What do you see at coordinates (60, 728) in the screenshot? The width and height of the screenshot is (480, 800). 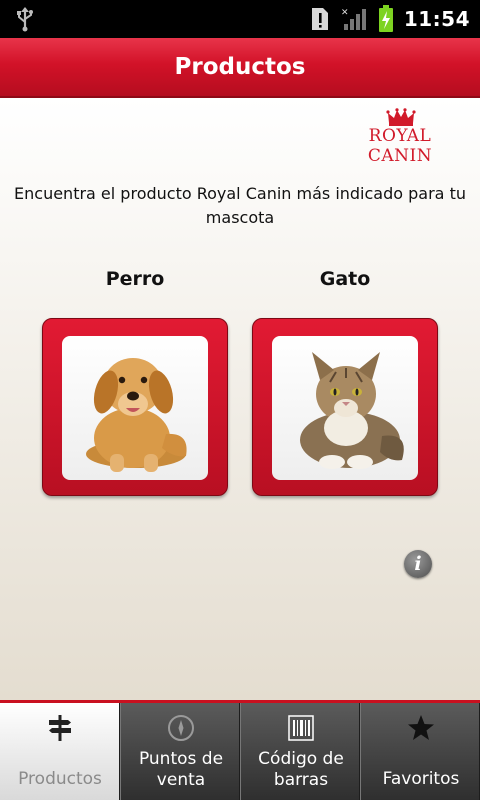 I see `signpost-icon` at bounding box center [60, 728].